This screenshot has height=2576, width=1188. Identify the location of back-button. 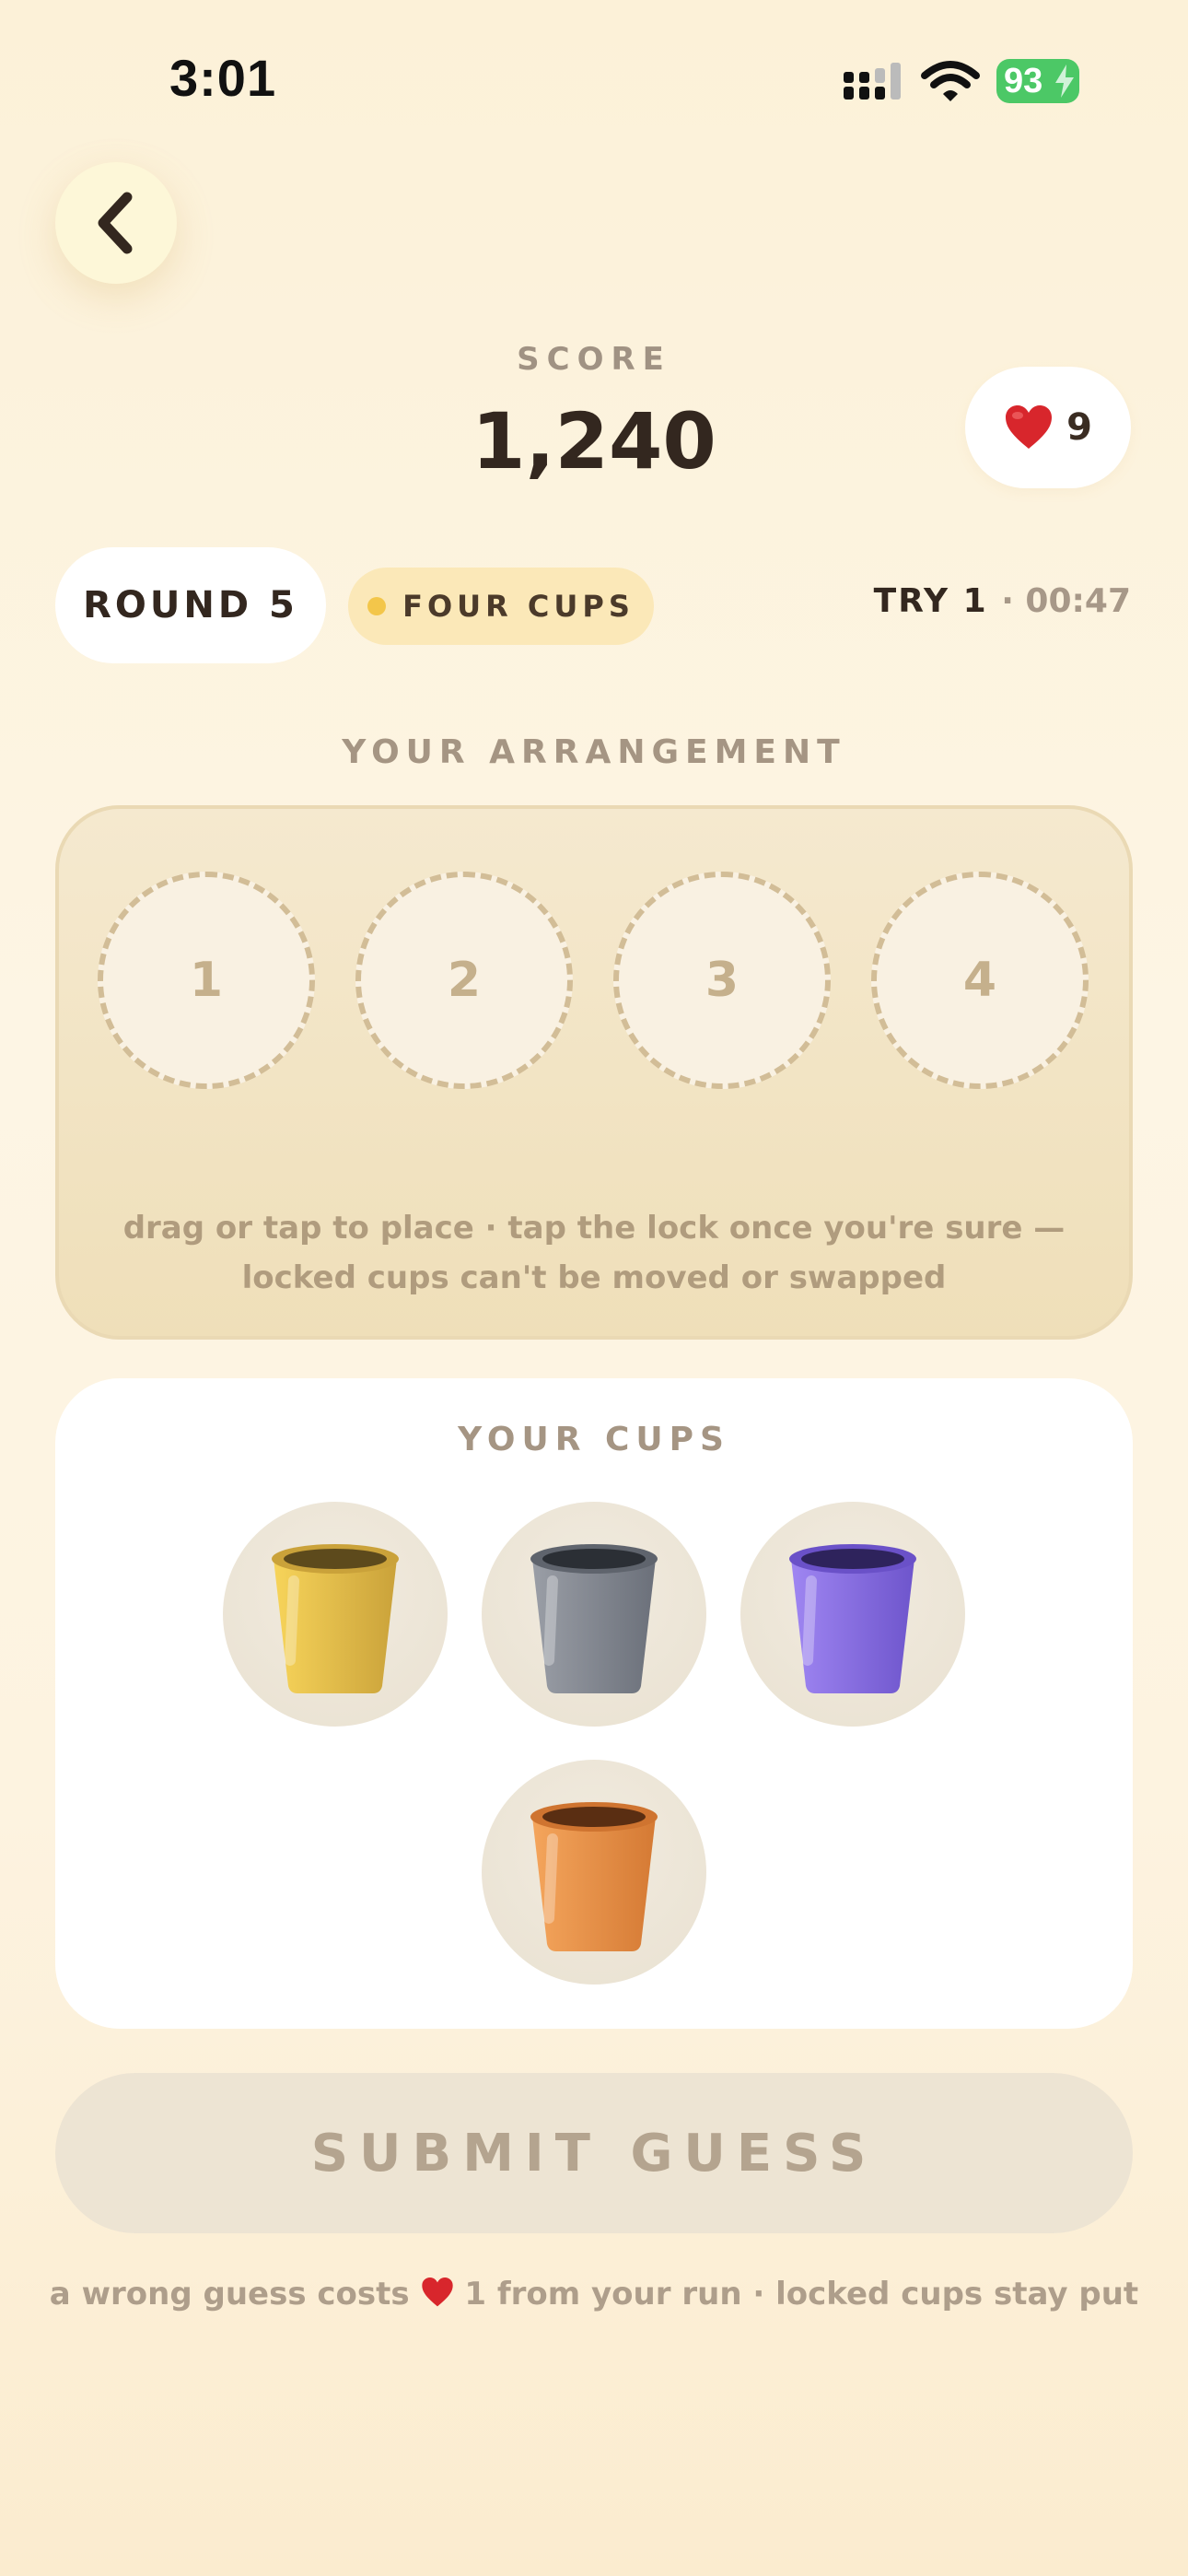
(116, 223).